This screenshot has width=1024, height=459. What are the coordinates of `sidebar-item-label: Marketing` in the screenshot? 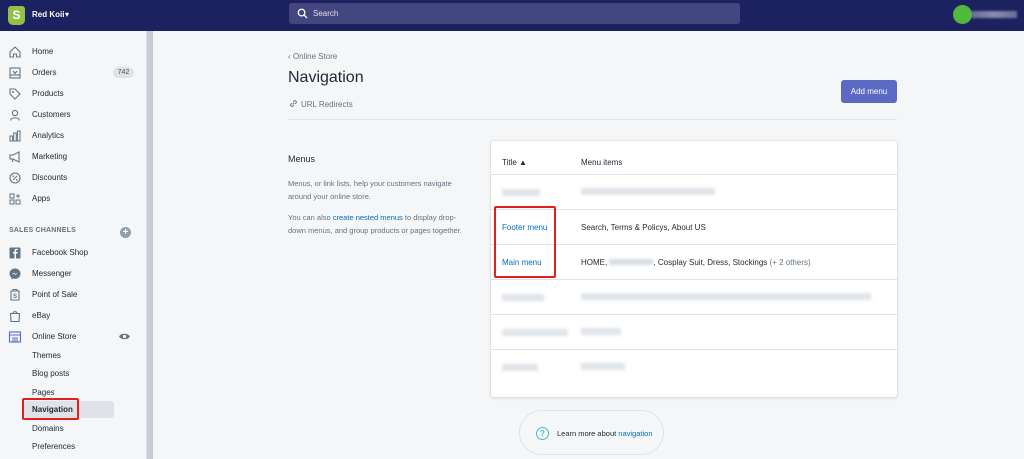 It's located at (50, 156).